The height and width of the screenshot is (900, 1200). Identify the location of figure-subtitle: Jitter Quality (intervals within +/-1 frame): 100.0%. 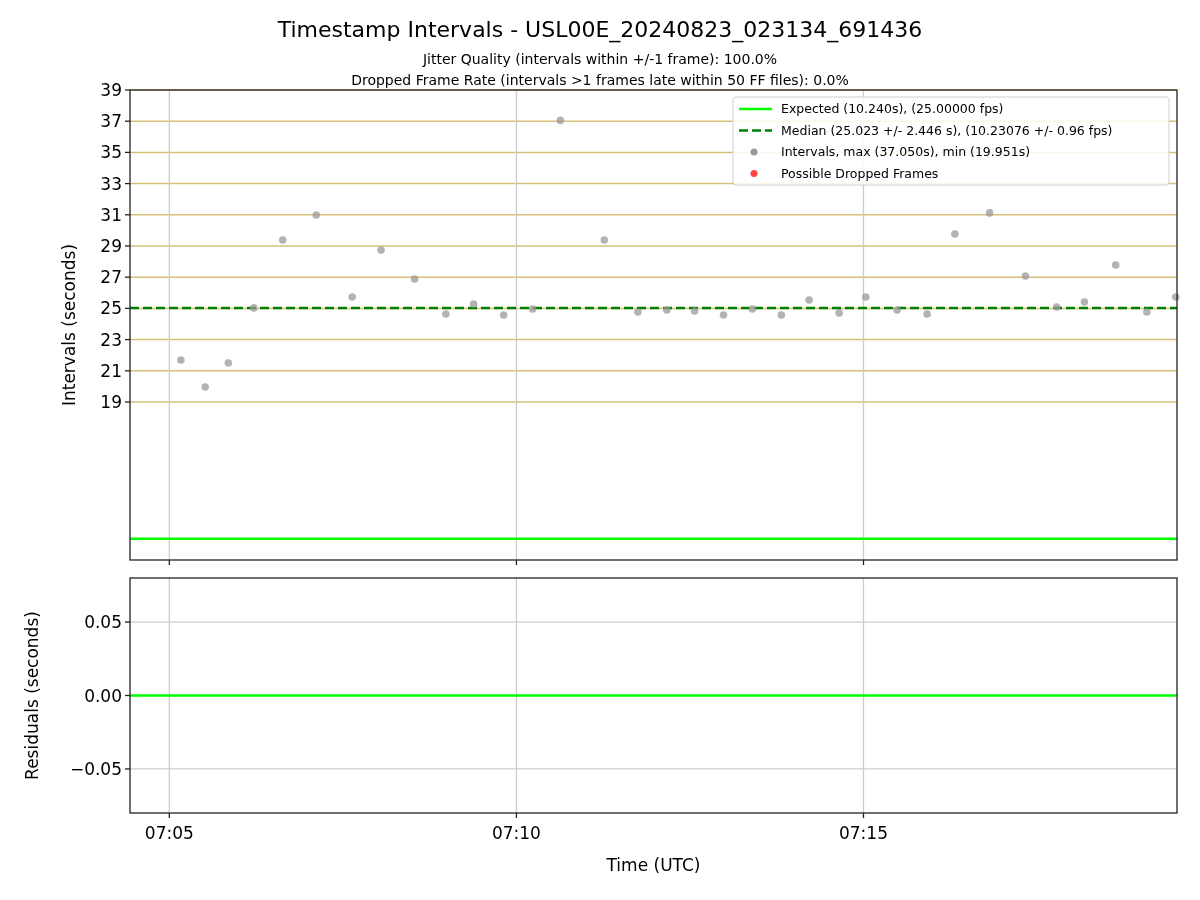
(600, 59).